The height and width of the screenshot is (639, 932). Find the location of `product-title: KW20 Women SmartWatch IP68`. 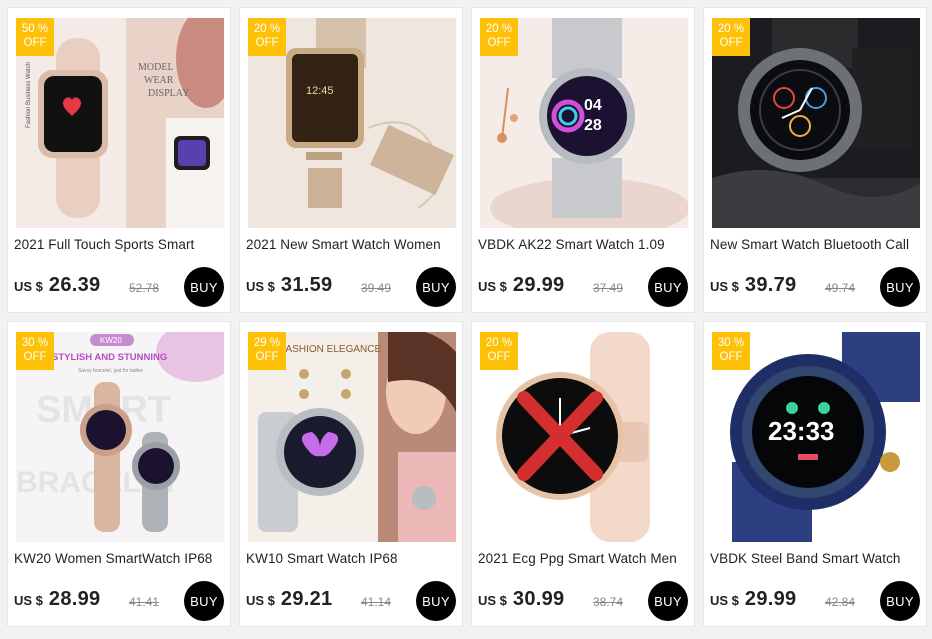

product-title: KW20 Women SmartWatch IP68 is located at coordinates (119, 558).